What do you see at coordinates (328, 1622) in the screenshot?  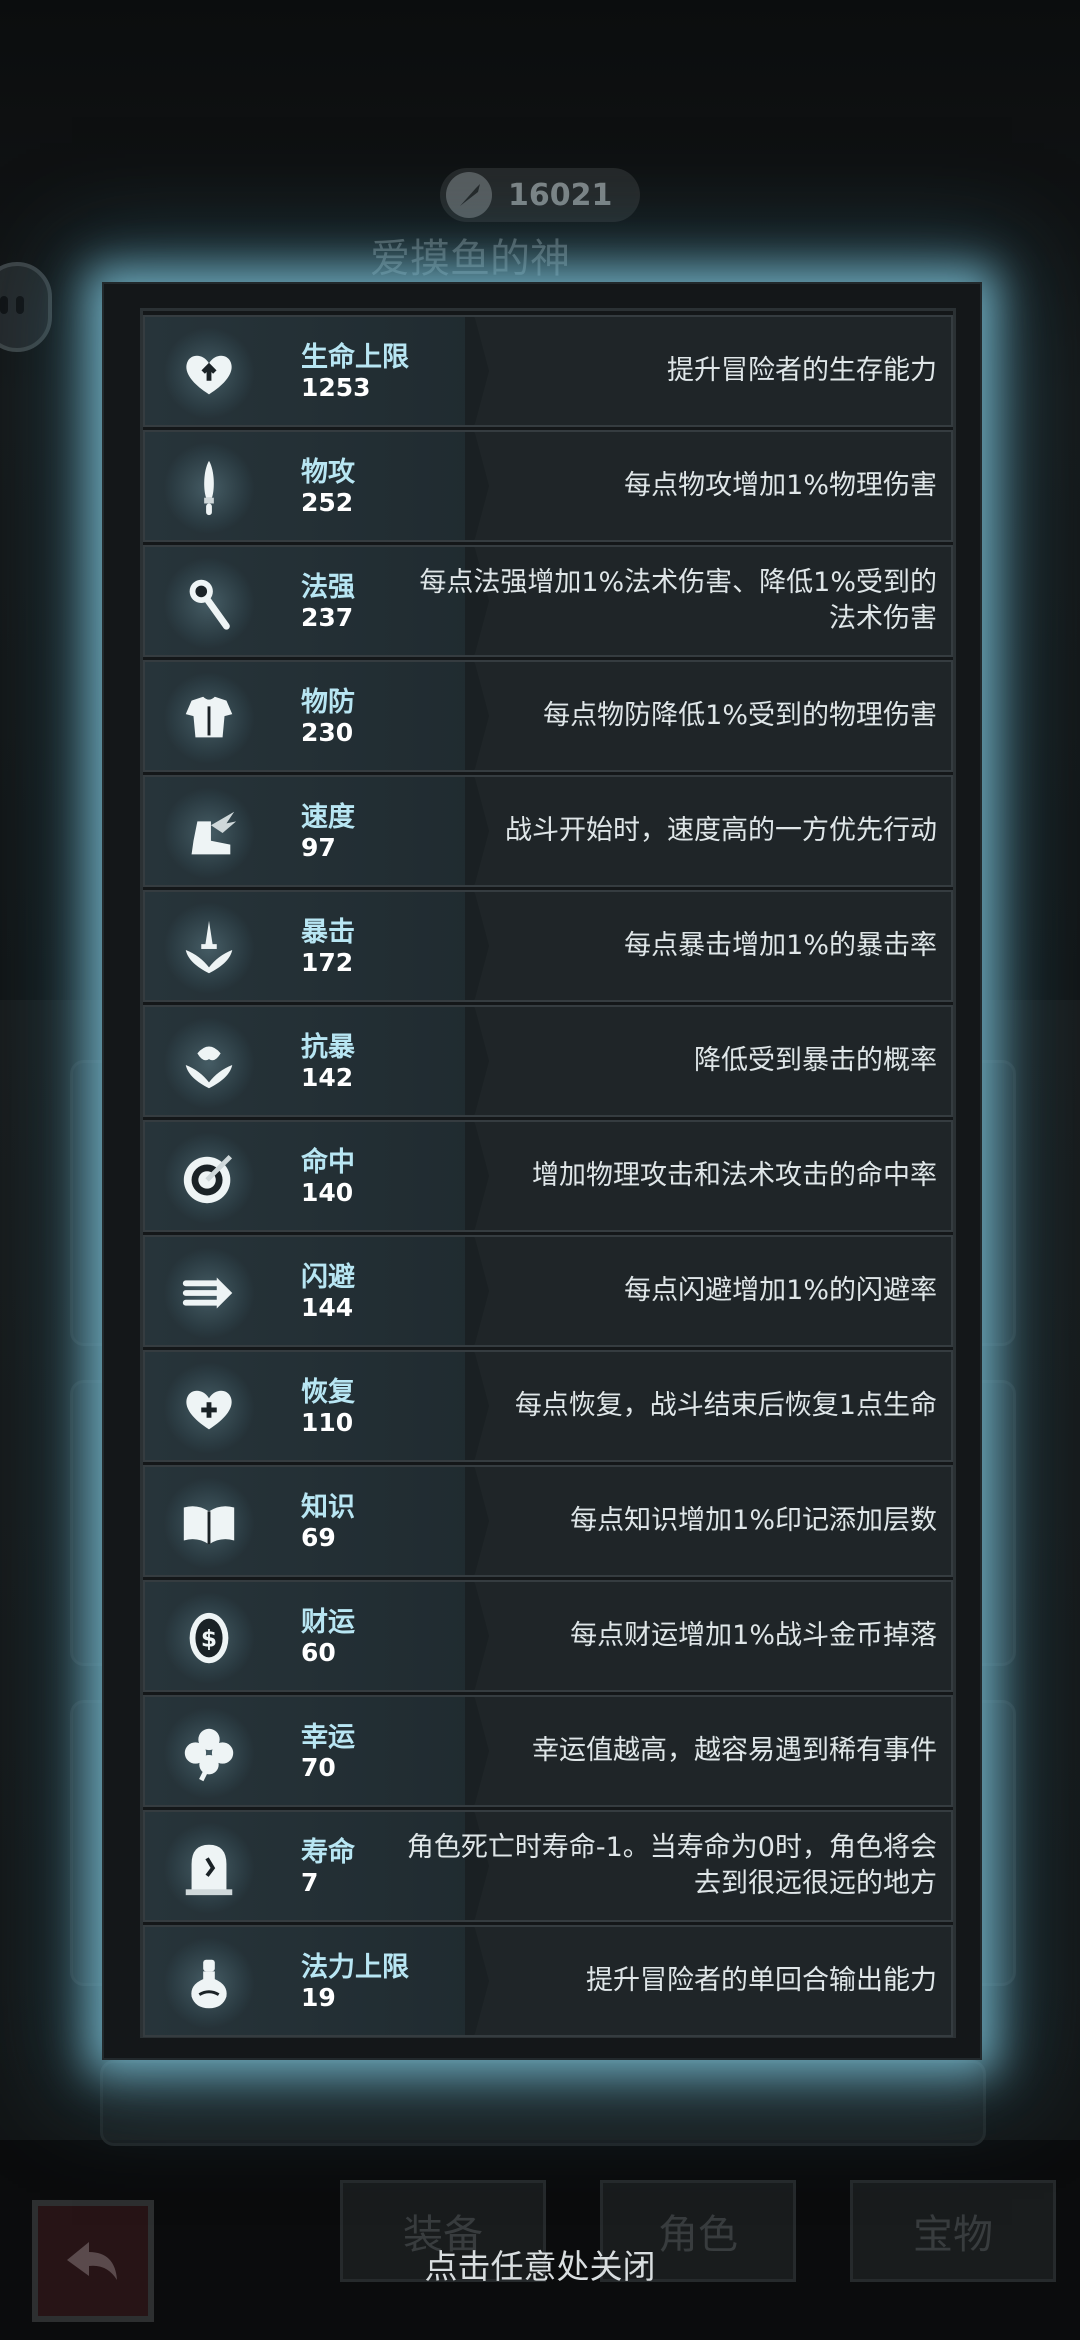 I see `stat-name: 财运` at bounding box center [328, 1622].